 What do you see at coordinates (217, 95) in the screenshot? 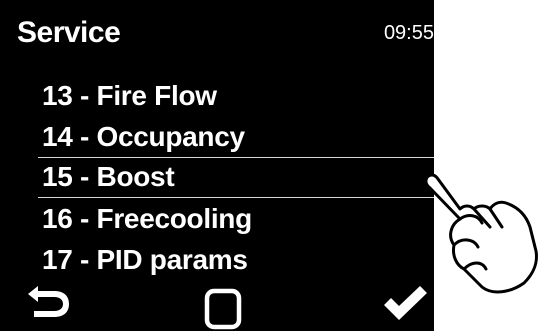
I see `menu-item-fire-flow: 13 - Fire Flow` at bounding box center [217, 95].